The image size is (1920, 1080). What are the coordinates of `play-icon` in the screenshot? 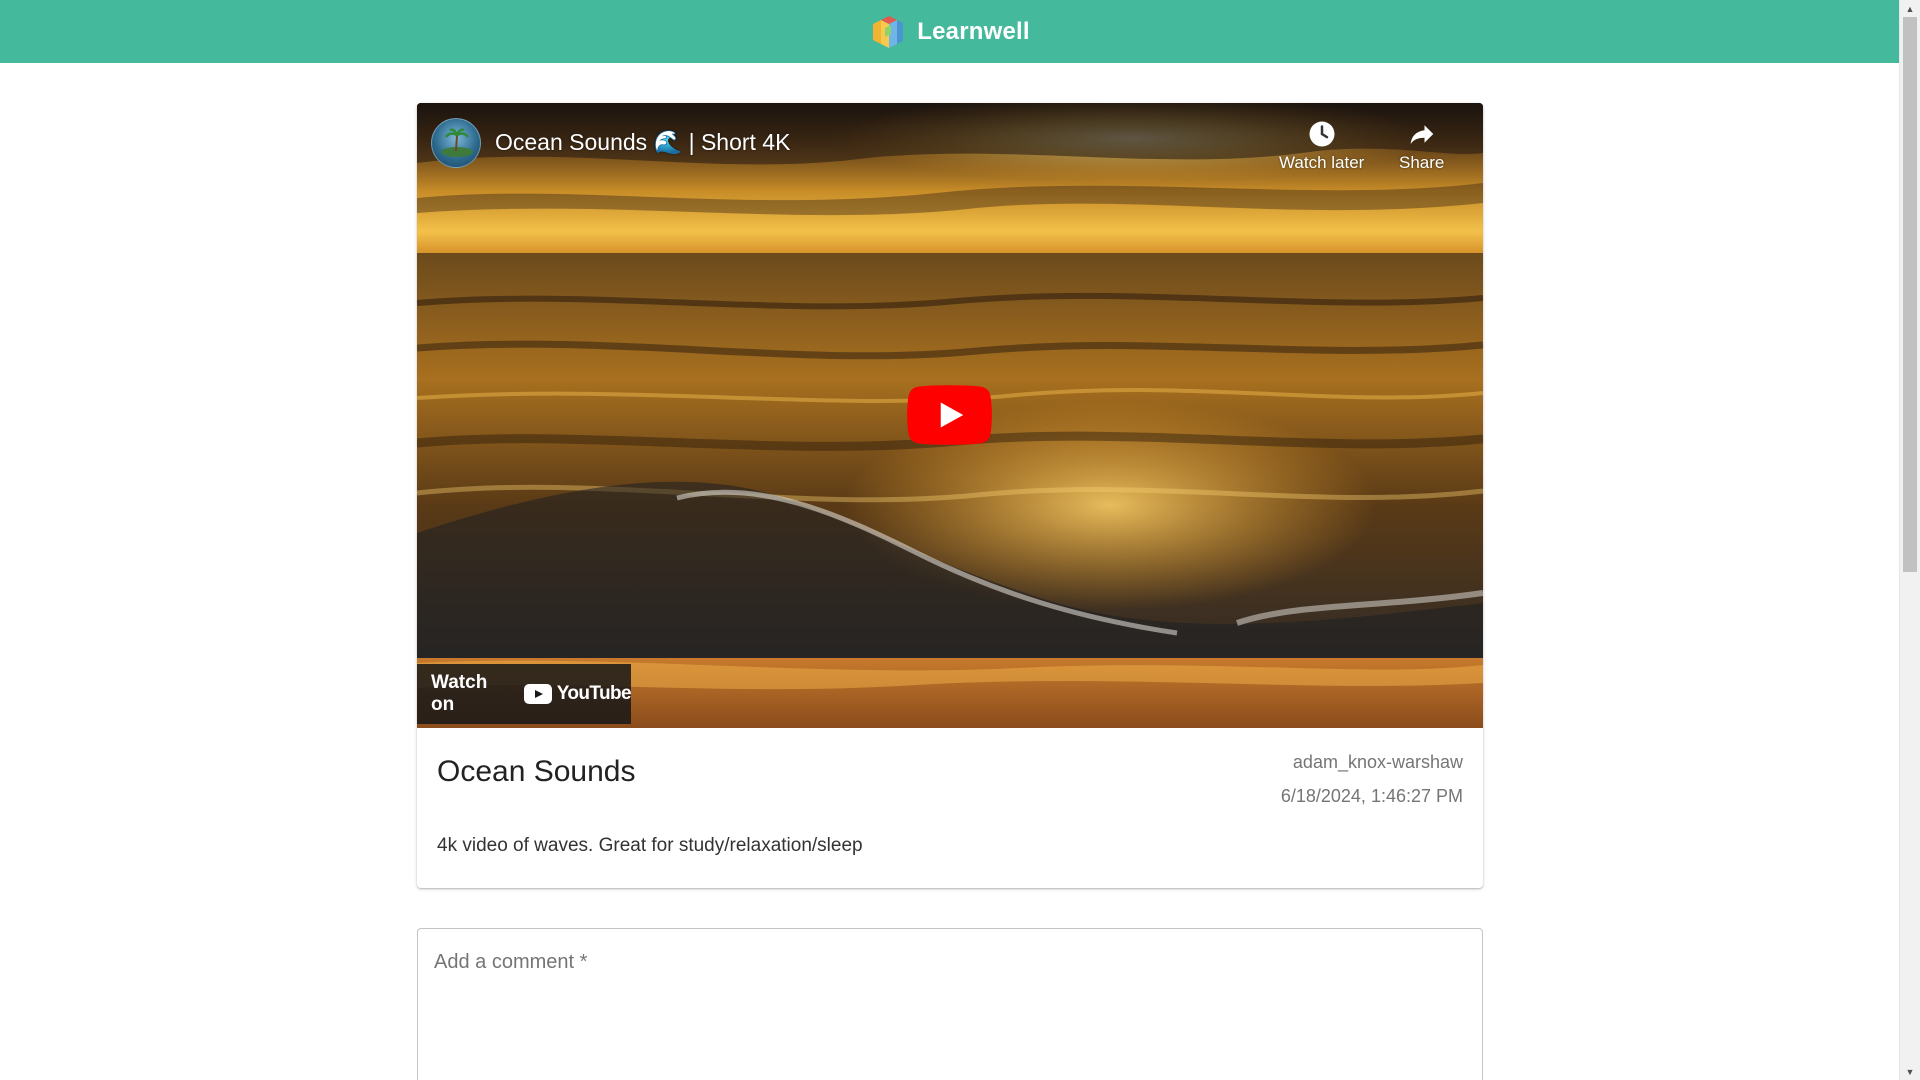 It's located at (949, 415).